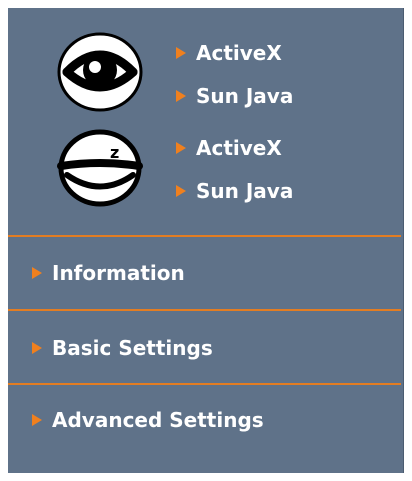  I want to click on menu-item-label: Advanced Settings, so click(158, 420).